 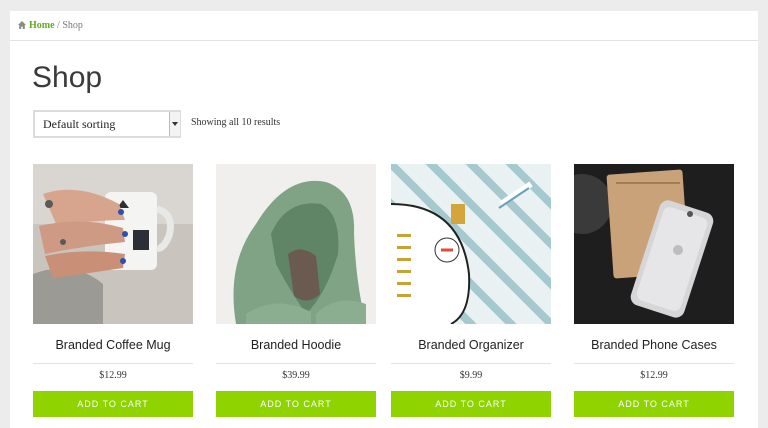 What do you see at coordinates (72, 25) in the screenshot?
I see `breadcrumb-current: Shop` at bounding box center [72, 25].